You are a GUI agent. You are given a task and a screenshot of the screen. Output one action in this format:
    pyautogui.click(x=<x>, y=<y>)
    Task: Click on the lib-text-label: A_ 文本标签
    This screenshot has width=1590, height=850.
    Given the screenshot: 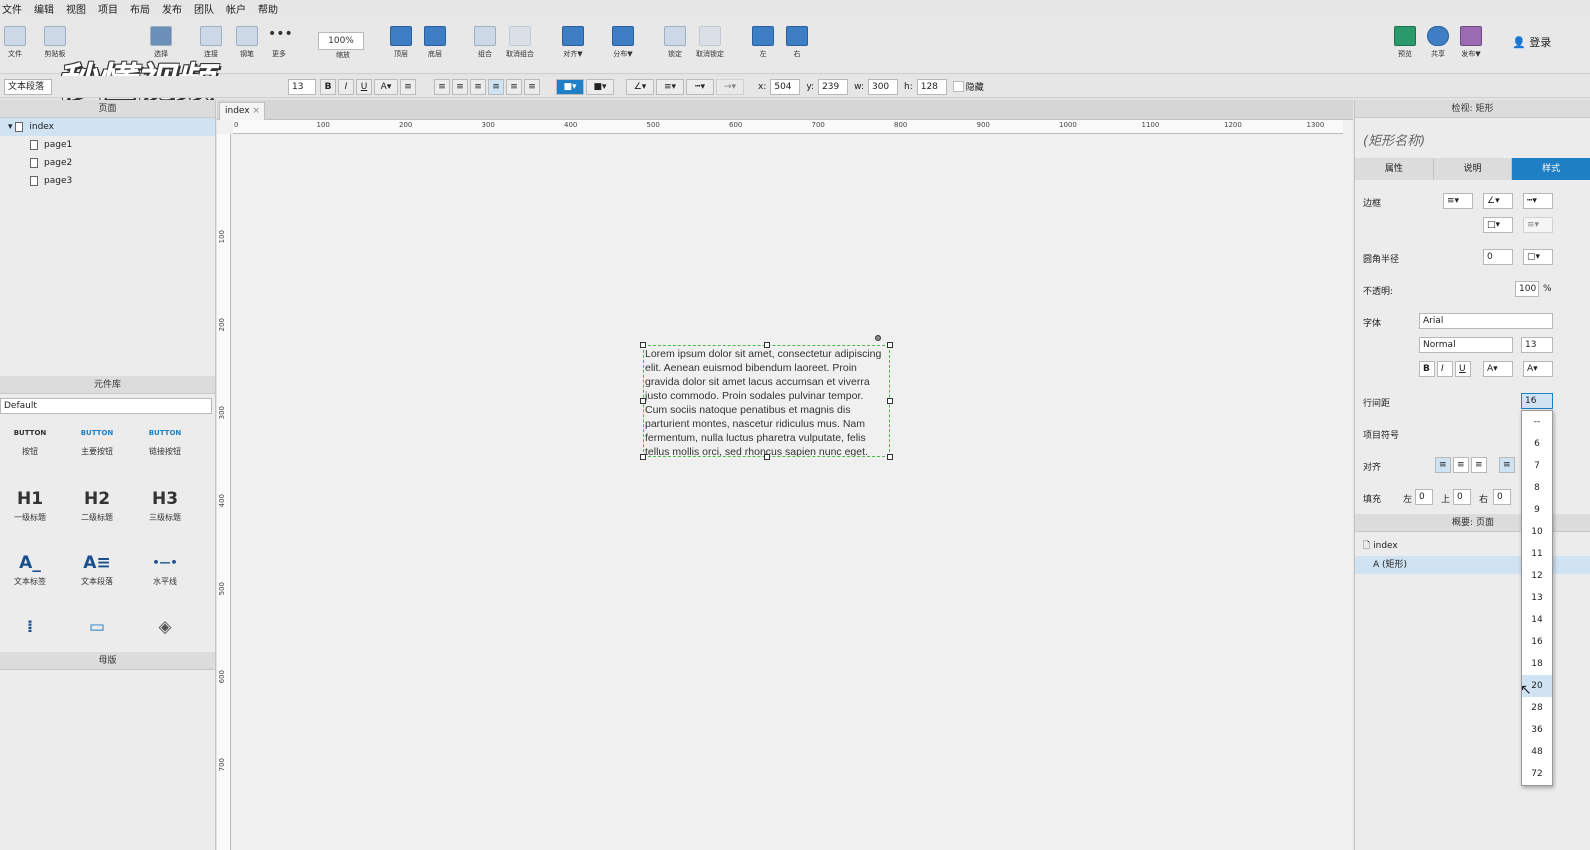 What is the action you would take?
    pyautogui.click(x=30, y=568)
    